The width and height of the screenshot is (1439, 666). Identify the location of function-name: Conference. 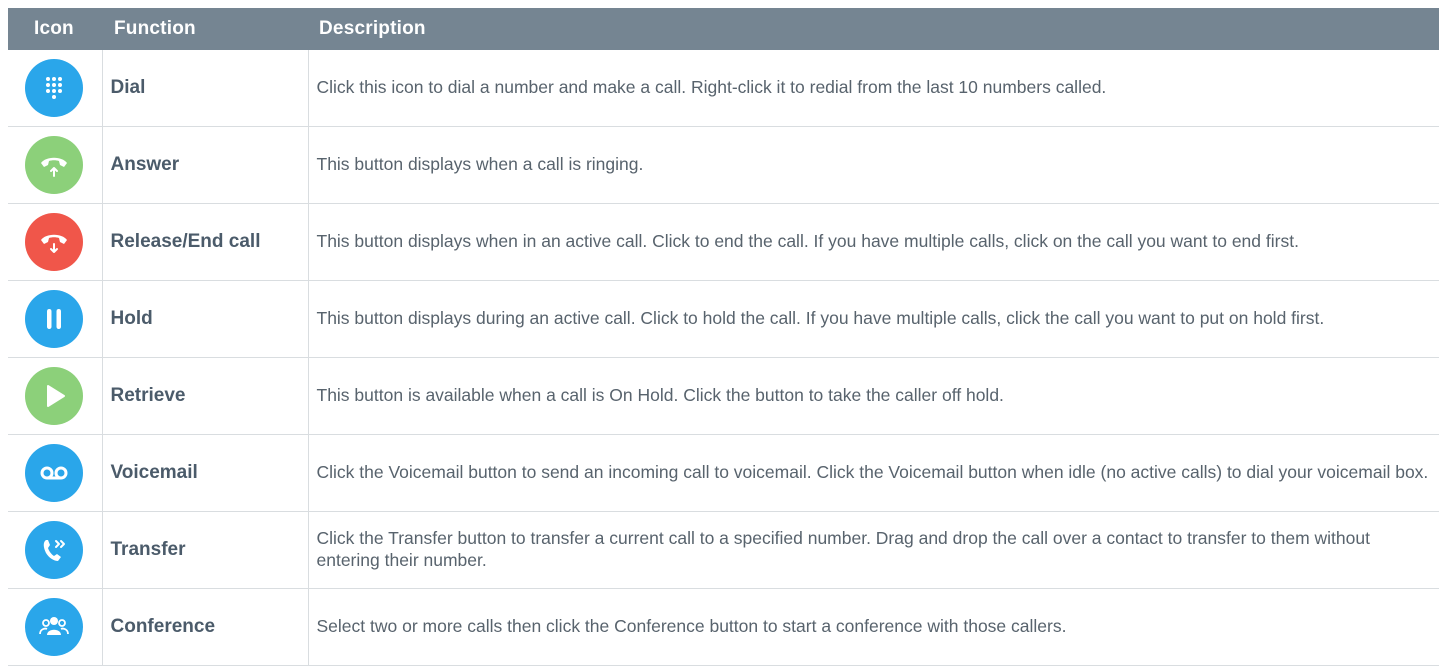
(205, 627).